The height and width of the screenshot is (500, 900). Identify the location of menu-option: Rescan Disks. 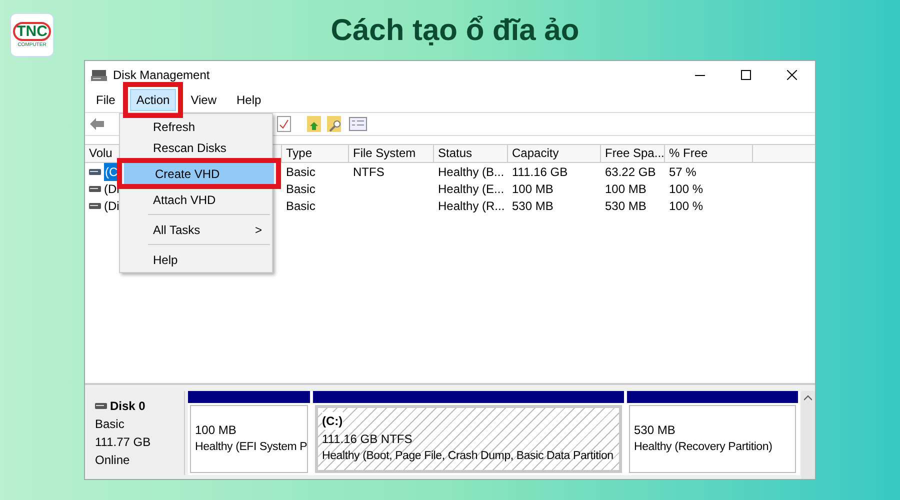
(196, 147).